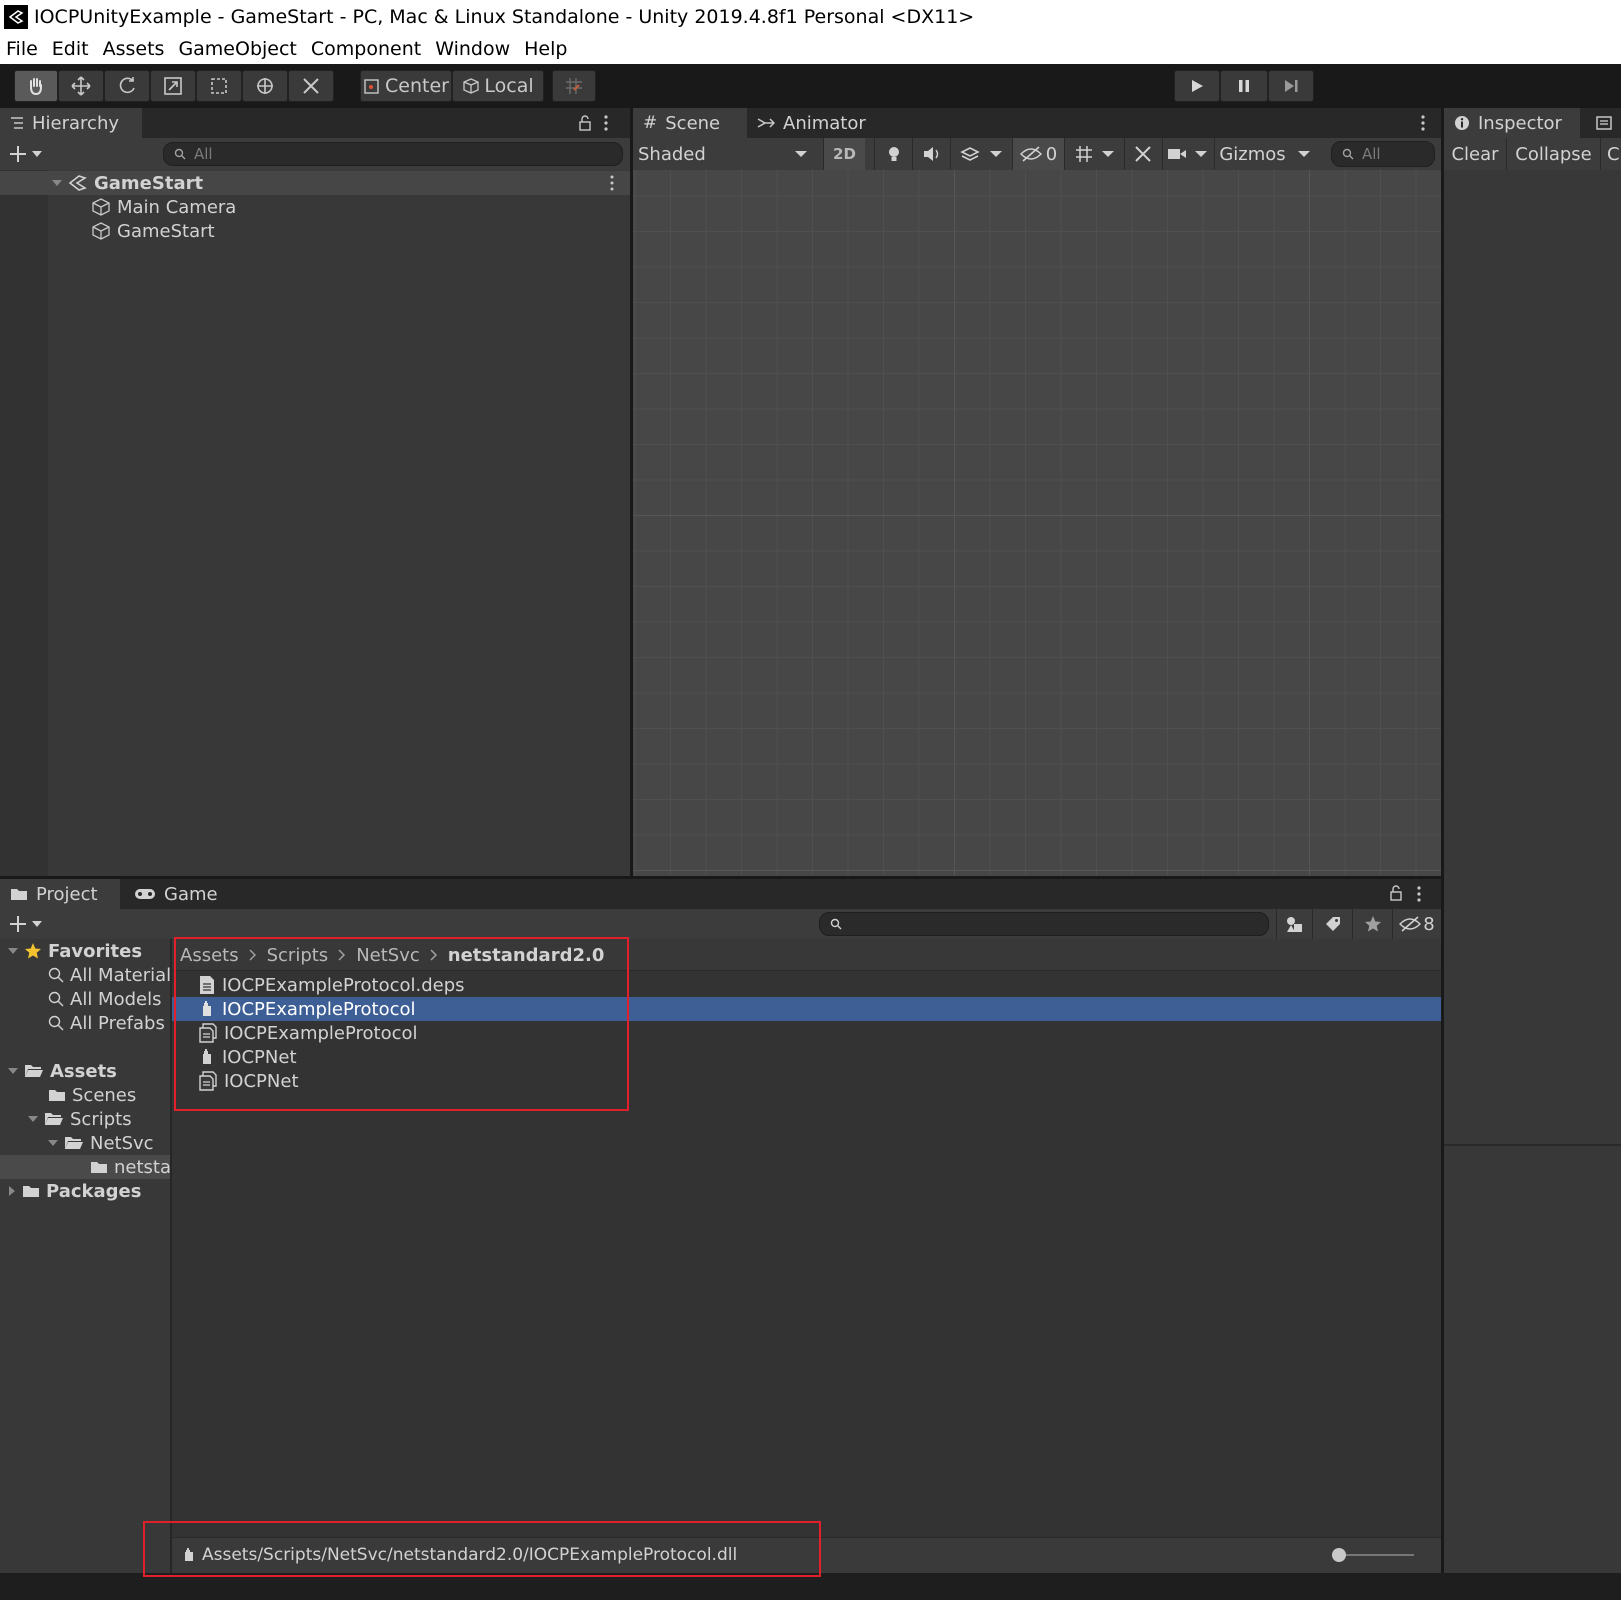  I want to click on effects-dropdown, so click(980, 154).